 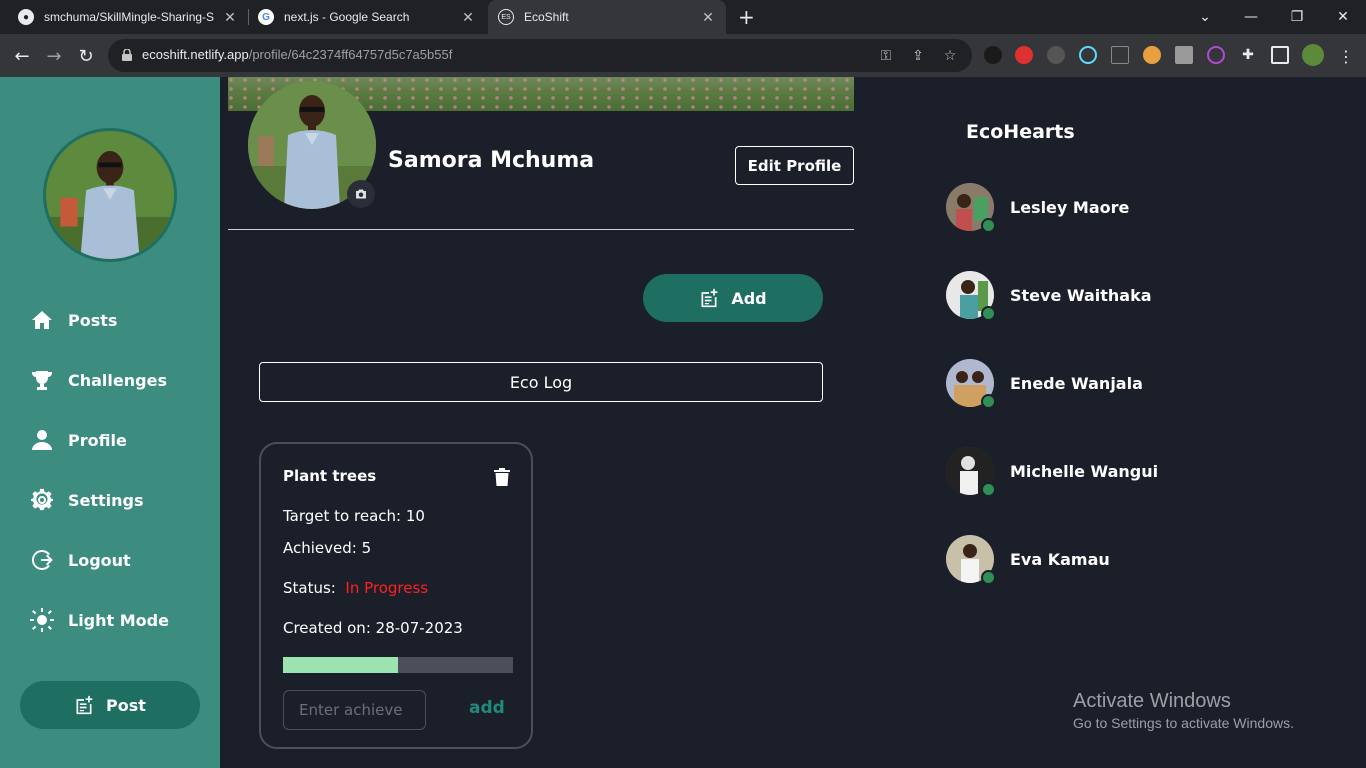 What do you see at coordinates (1297, 17) in the screenshot?
I see `restore-icon: ❐` at bounding box center [1297, 17].